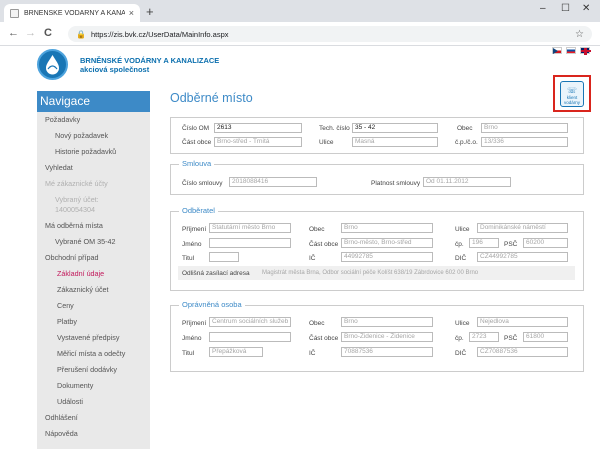  Describe the element at coordinates (387, 243) in the screenshot. I see `odberatel-cast-field: Brno-město, Brno-střed` at that location.